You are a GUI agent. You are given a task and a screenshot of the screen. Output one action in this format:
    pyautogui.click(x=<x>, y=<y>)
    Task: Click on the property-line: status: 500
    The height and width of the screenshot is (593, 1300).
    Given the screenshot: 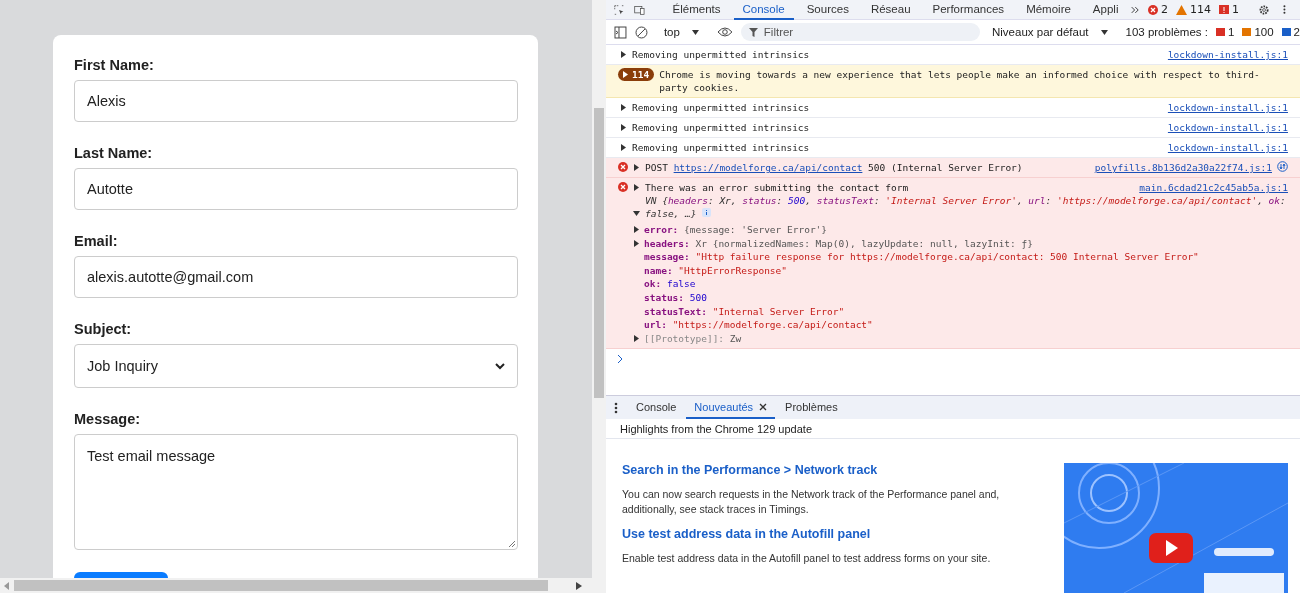 What is the action you would take?
    pyautogui.click(x=675, y=297)
    